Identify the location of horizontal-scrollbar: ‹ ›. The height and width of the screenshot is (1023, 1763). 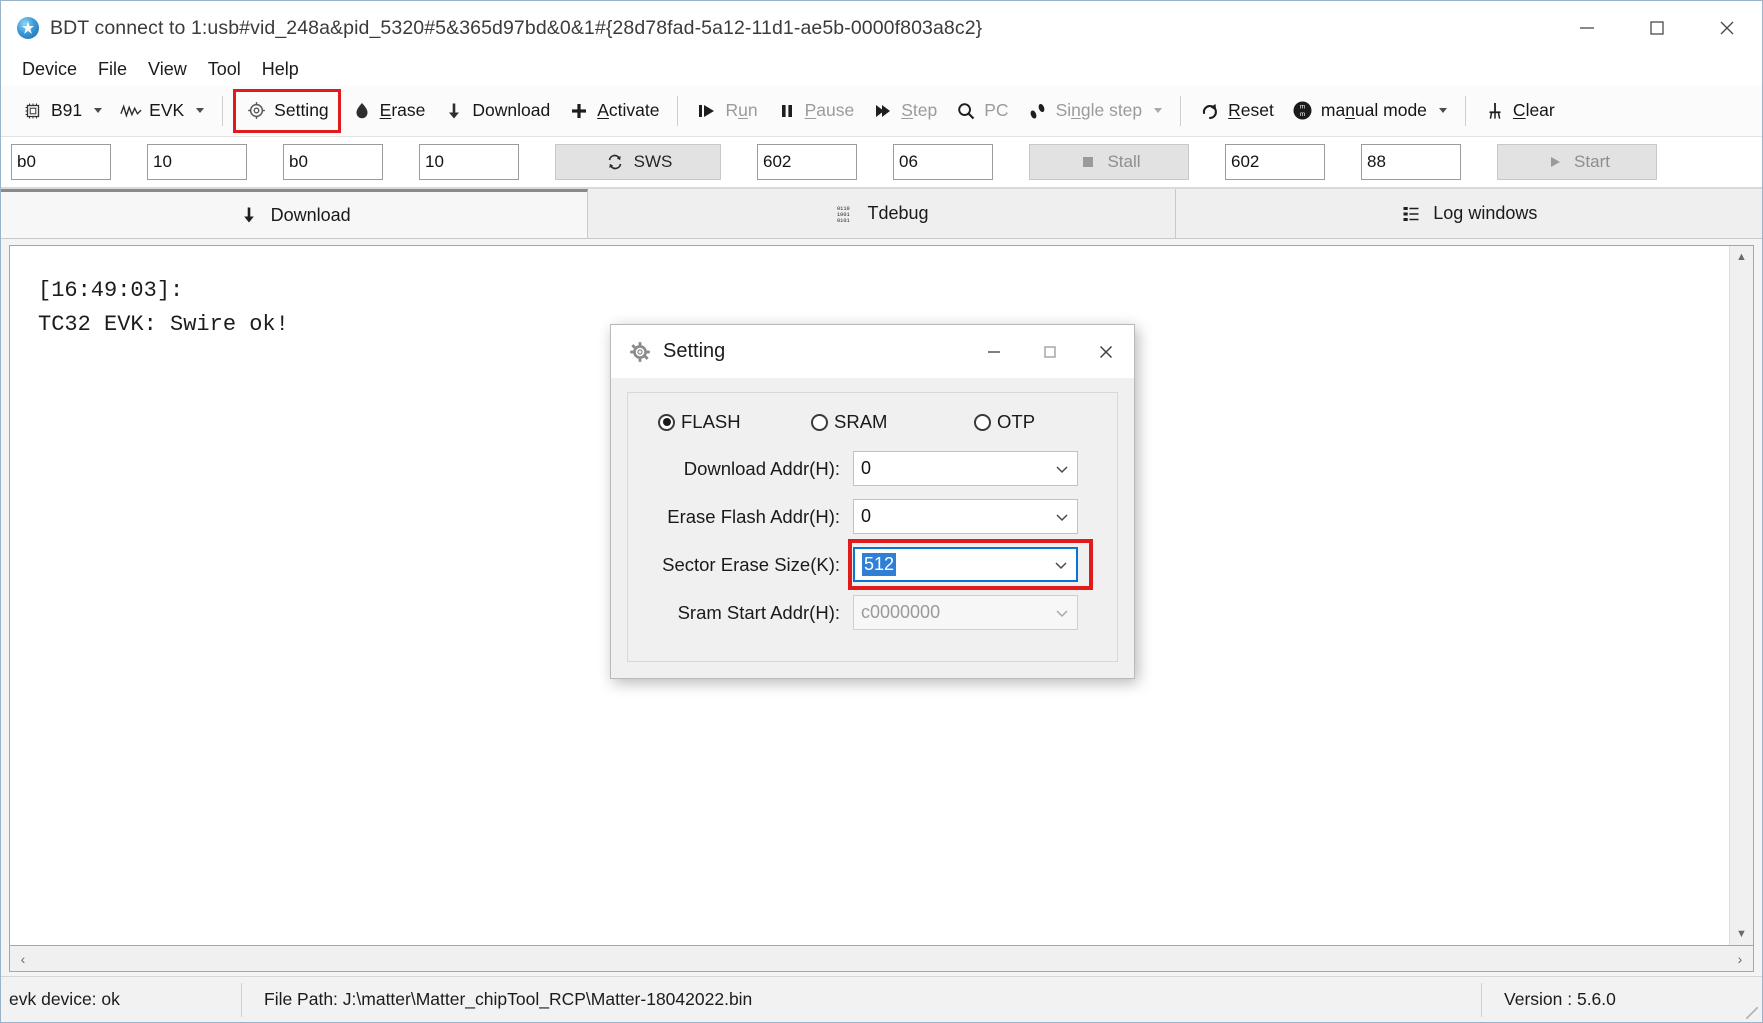
(881, 959).